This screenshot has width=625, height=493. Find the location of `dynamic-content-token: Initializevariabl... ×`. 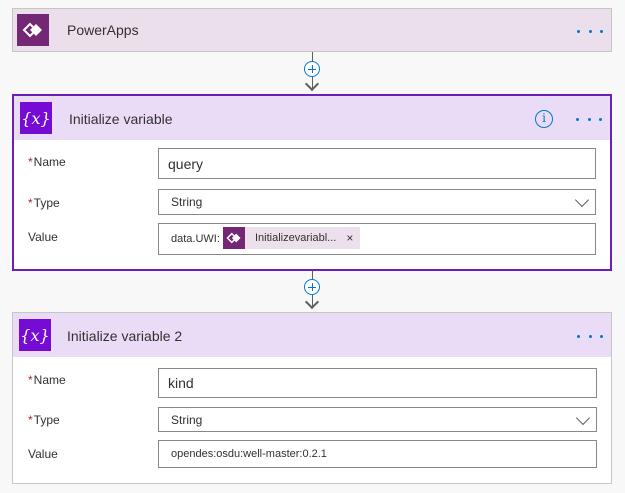

dynamic-content-token: Initializevariabl... × is located at coordinates (292, 238).